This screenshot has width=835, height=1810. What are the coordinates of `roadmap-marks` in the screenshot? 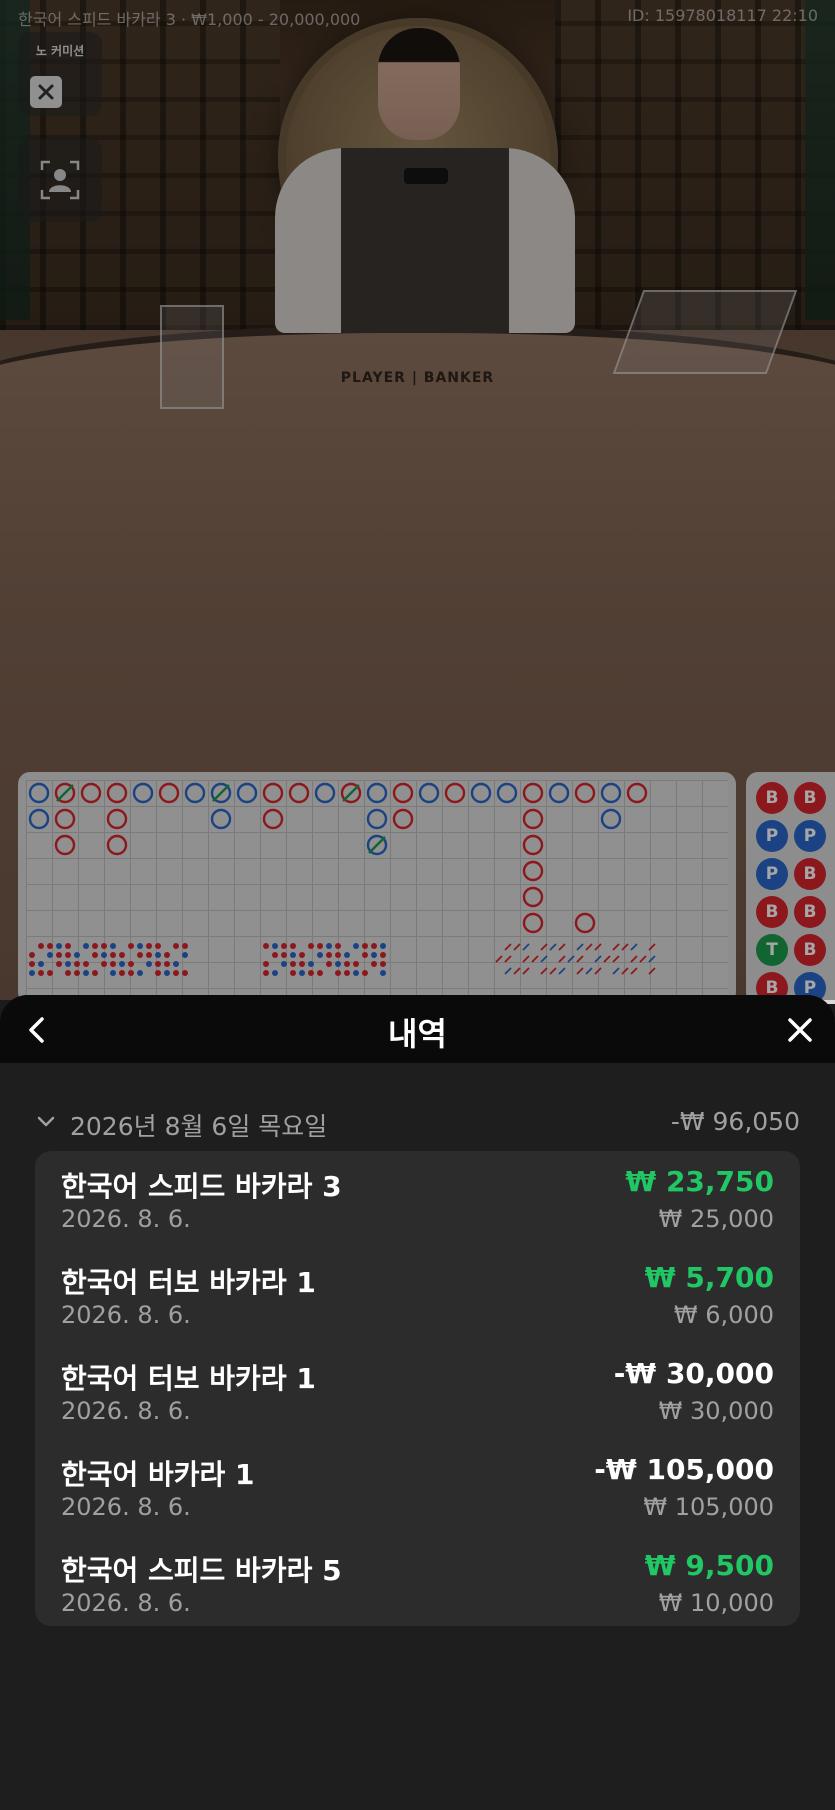 It's located at (342, 879).